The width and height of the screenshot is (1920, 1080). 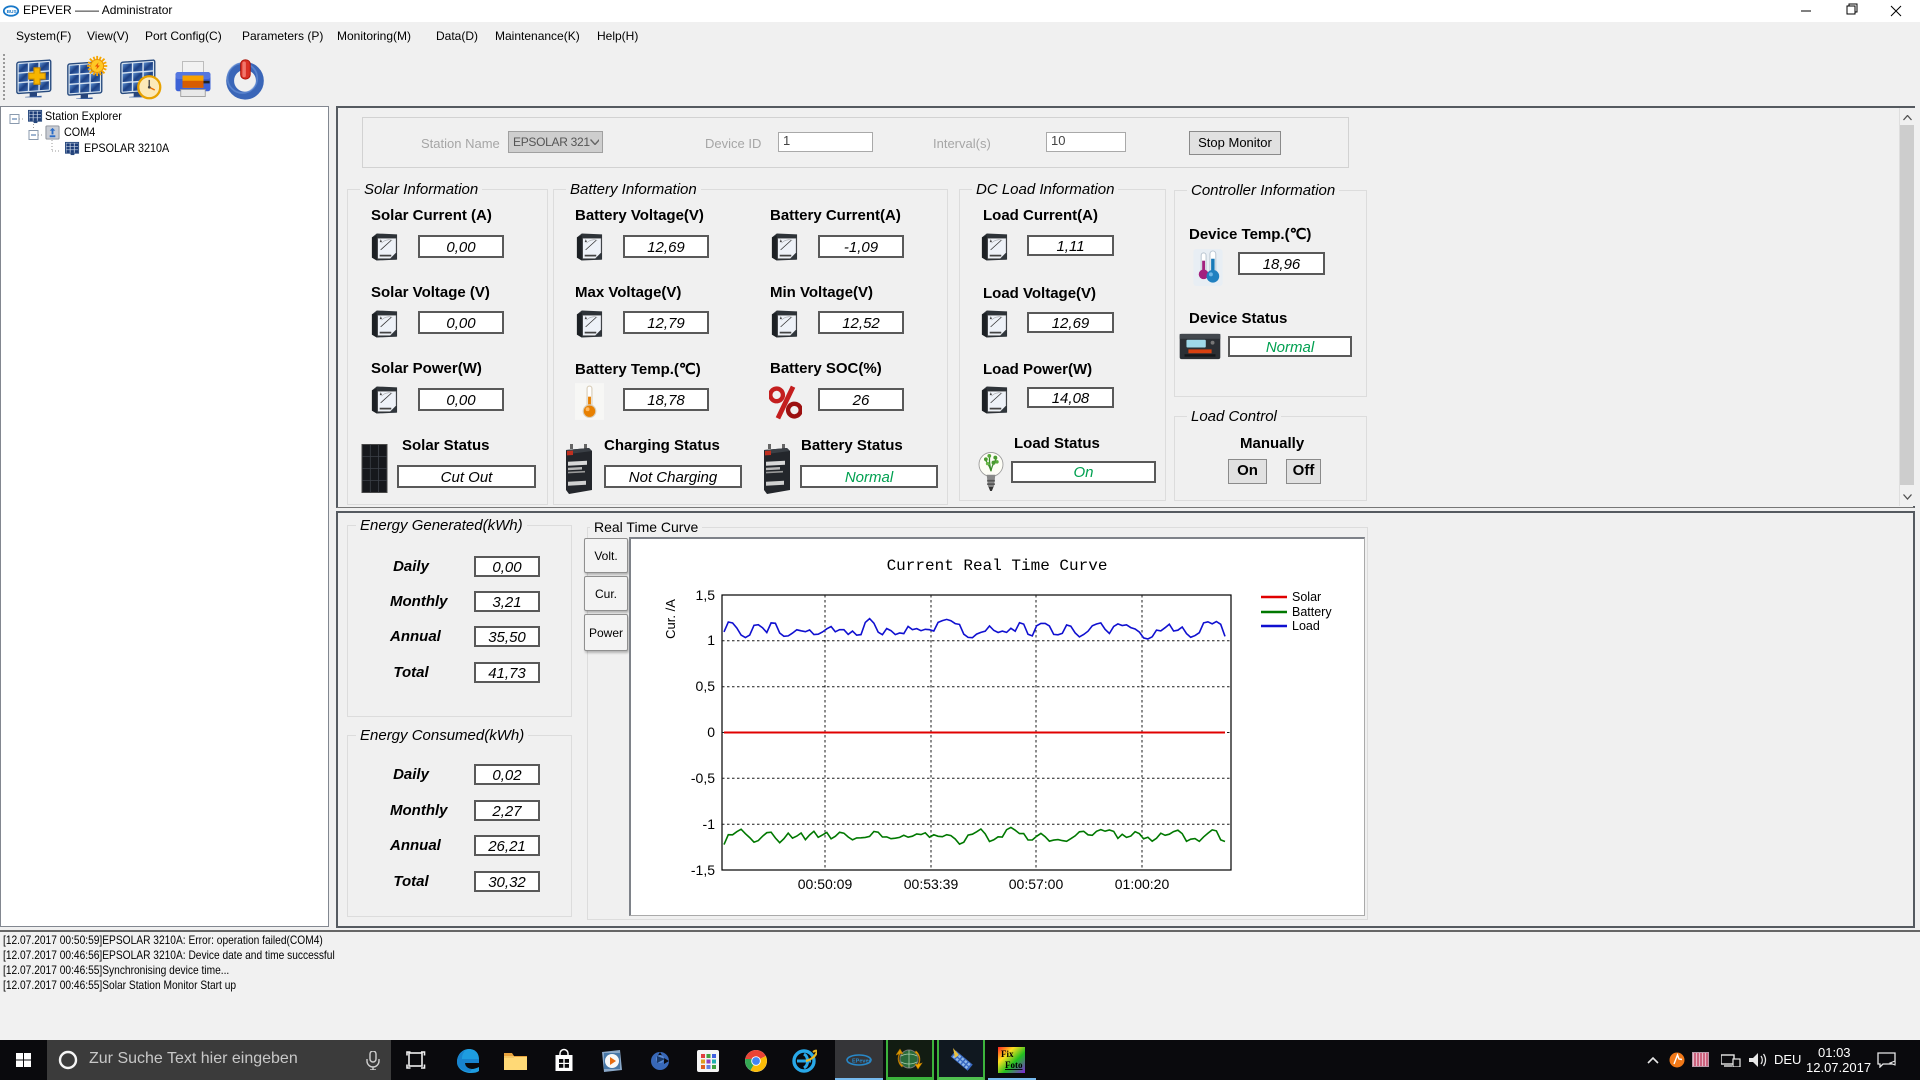 I want to click on svg-text: 00:53:39, so click(x=931, y=884).